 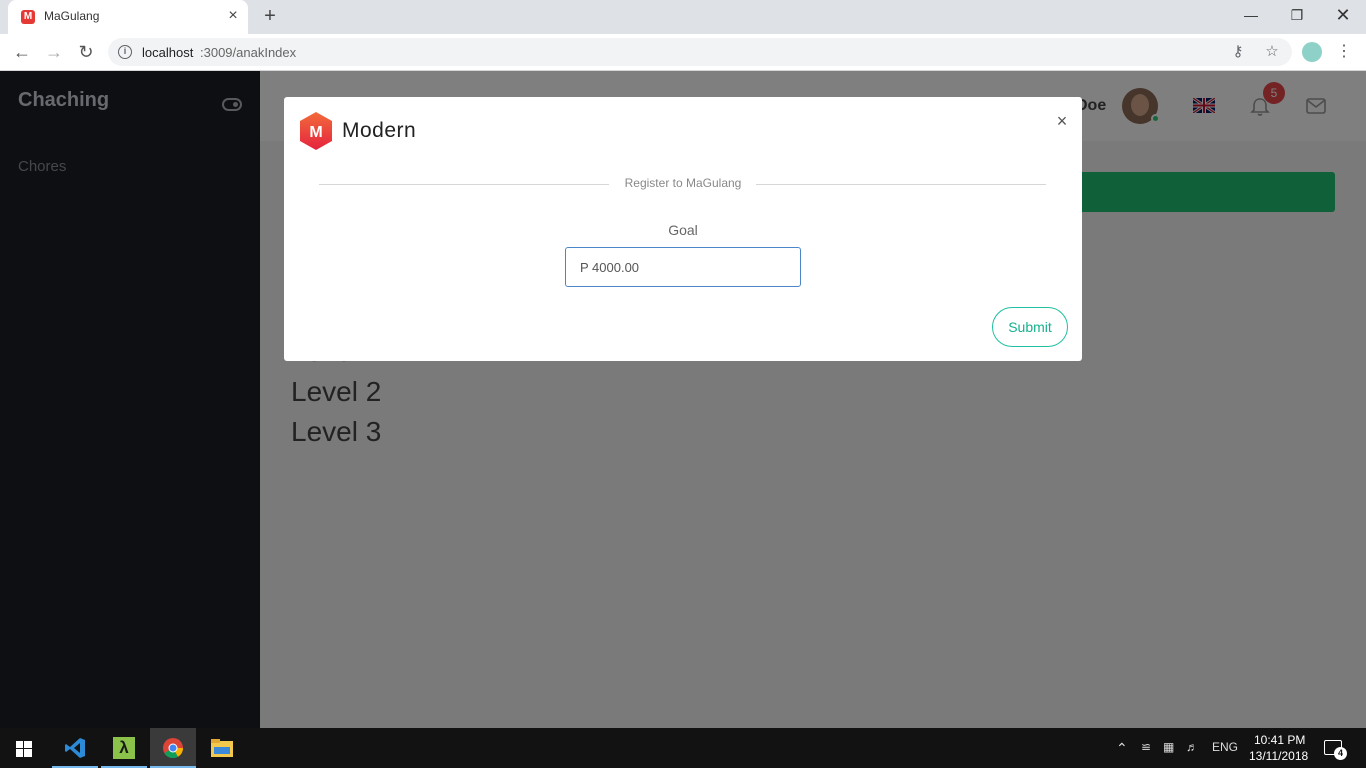 I want to click on browser-toolbar: ← → ↻ i localhost :3009/anakIndex ⚷ ☆ ⋮, so click(x=683, y=52).